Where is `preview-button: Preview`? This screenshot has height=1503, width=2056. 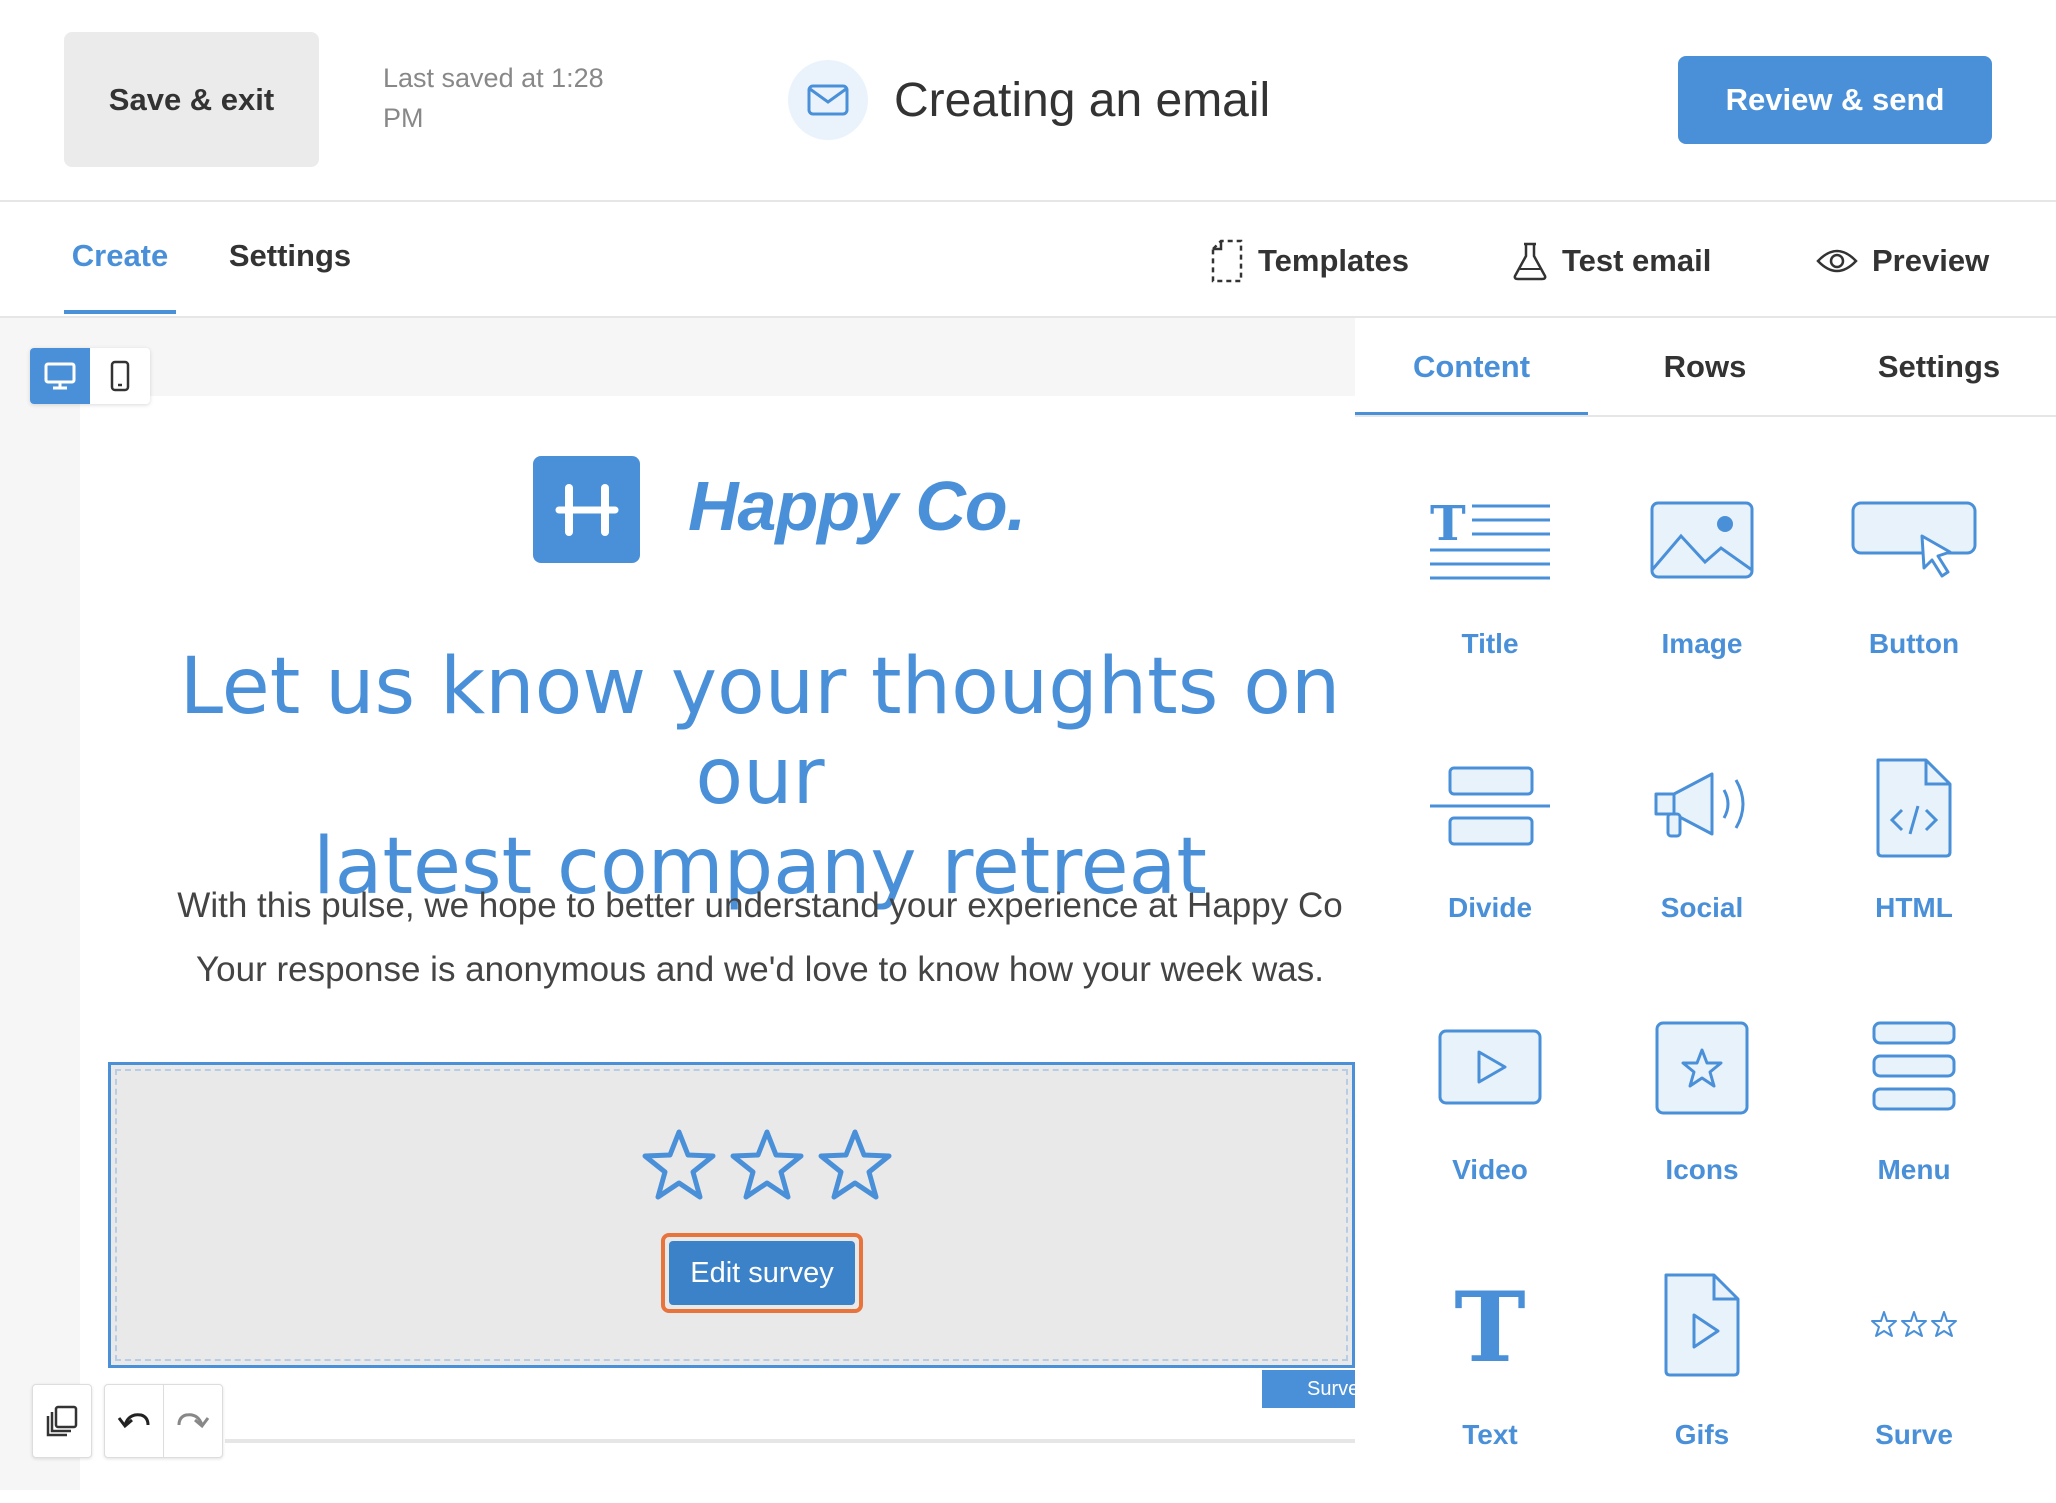 preview-button: Preview is located at coordinates (1902, 261).